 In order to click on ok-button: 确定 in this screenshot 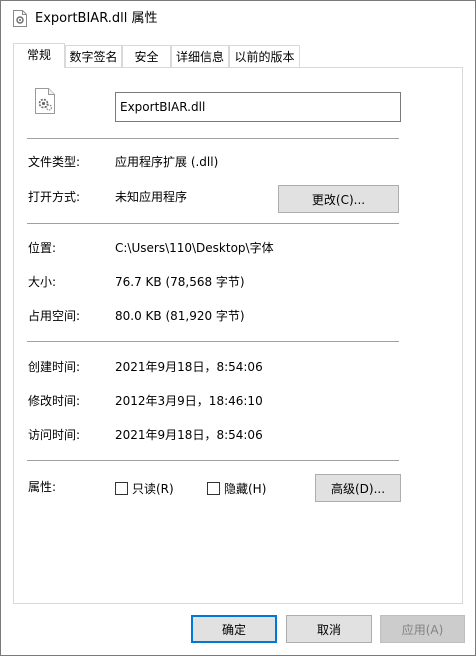, I will do `click(234, 629)`.